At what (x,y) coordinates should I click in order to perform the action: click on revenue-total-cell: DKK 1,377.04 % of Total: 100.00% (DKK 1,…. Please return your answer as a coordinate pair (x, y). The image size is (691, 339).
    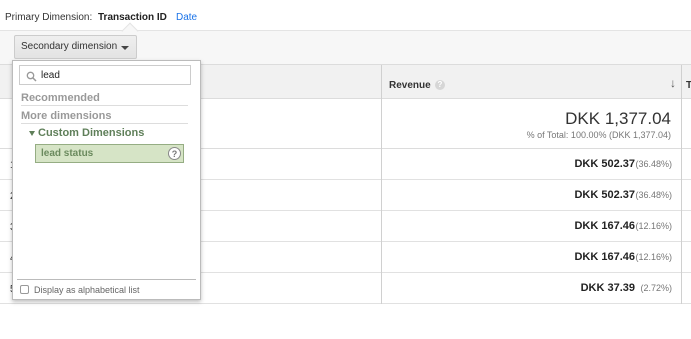
    Looking at the image, I should click on (531, 124).